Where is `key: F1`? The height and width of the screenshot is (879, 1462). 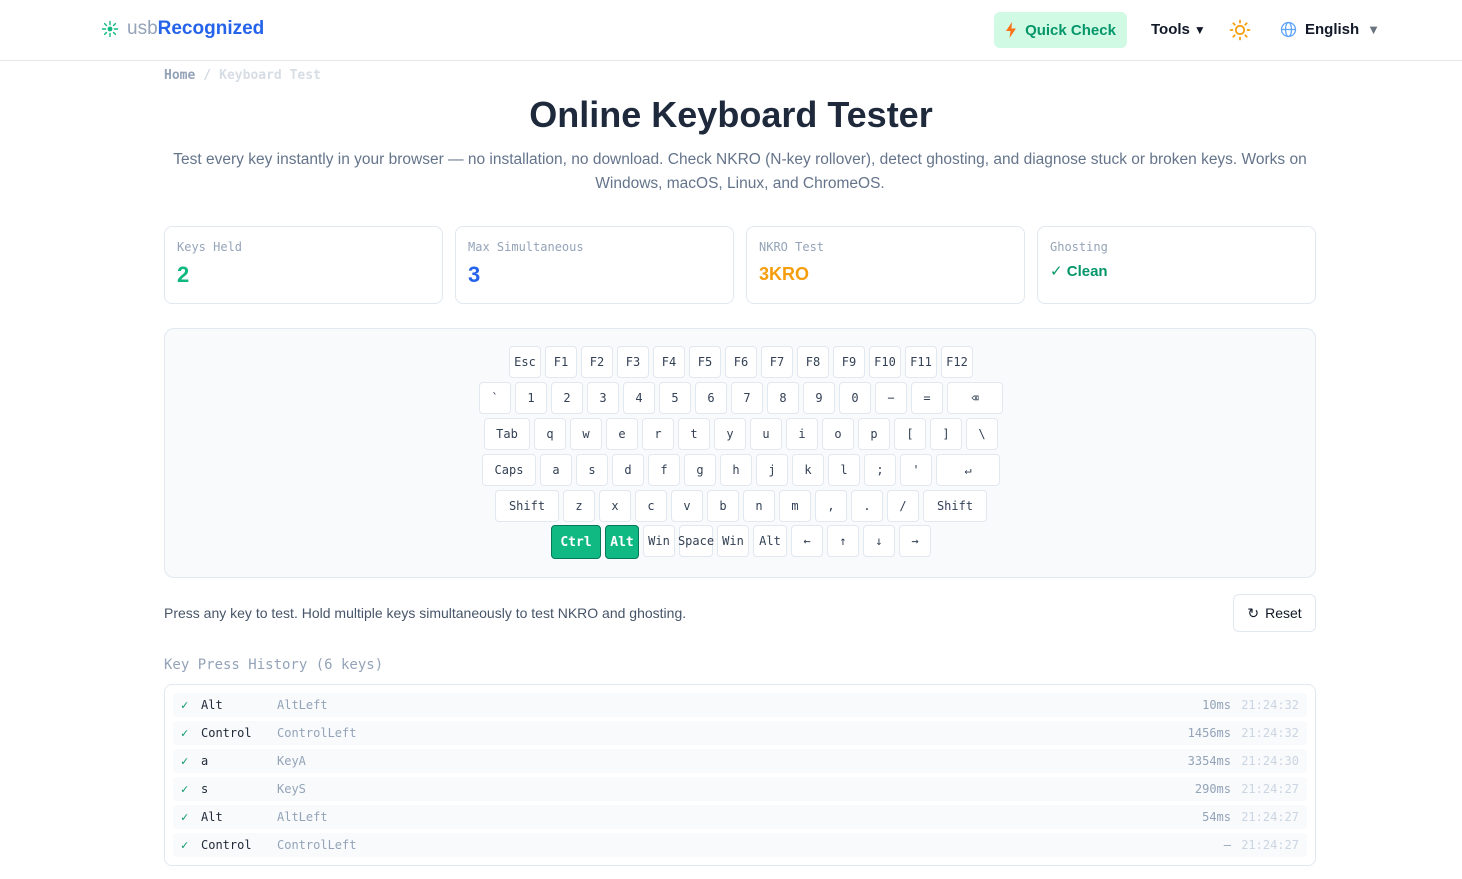 key: F1 is located at coordinates (561, 362).